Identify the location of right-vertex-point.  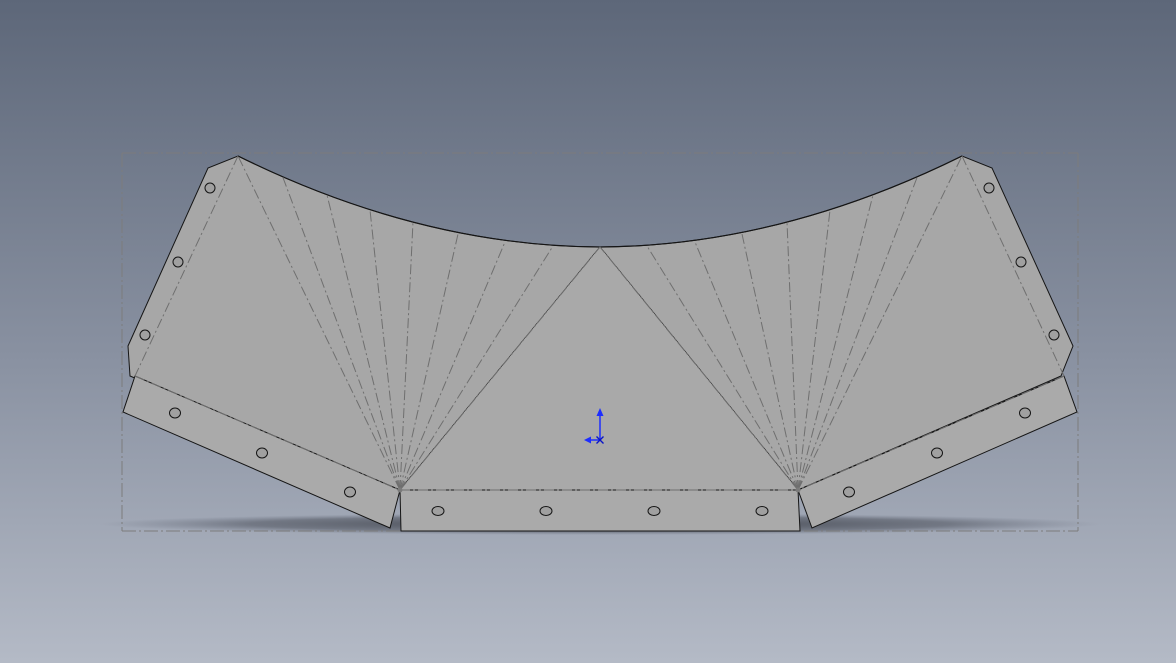
(798, 490).